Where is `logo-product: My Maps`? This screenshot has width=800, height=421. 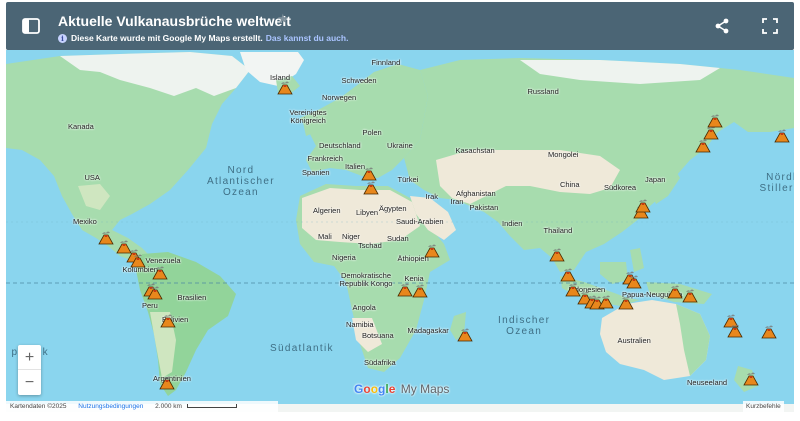 logo-product: My Maps is located at coordinates (425, 389).